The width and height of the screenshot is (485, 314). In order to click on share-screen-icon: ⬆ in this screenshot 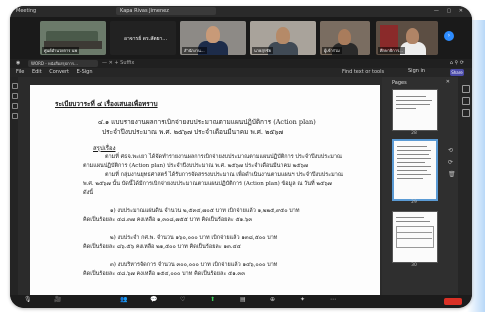, I will do `click(213, 299)`.